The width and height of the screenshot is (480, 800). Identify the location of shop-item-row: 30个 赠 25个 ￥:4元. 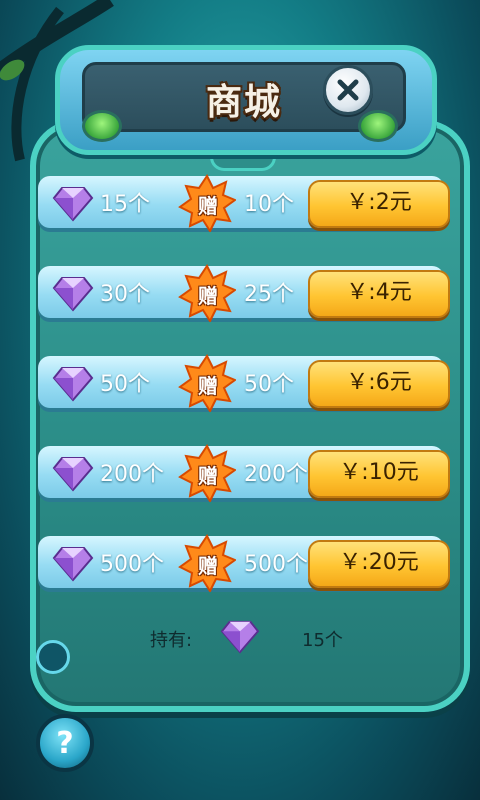
(244, 293).